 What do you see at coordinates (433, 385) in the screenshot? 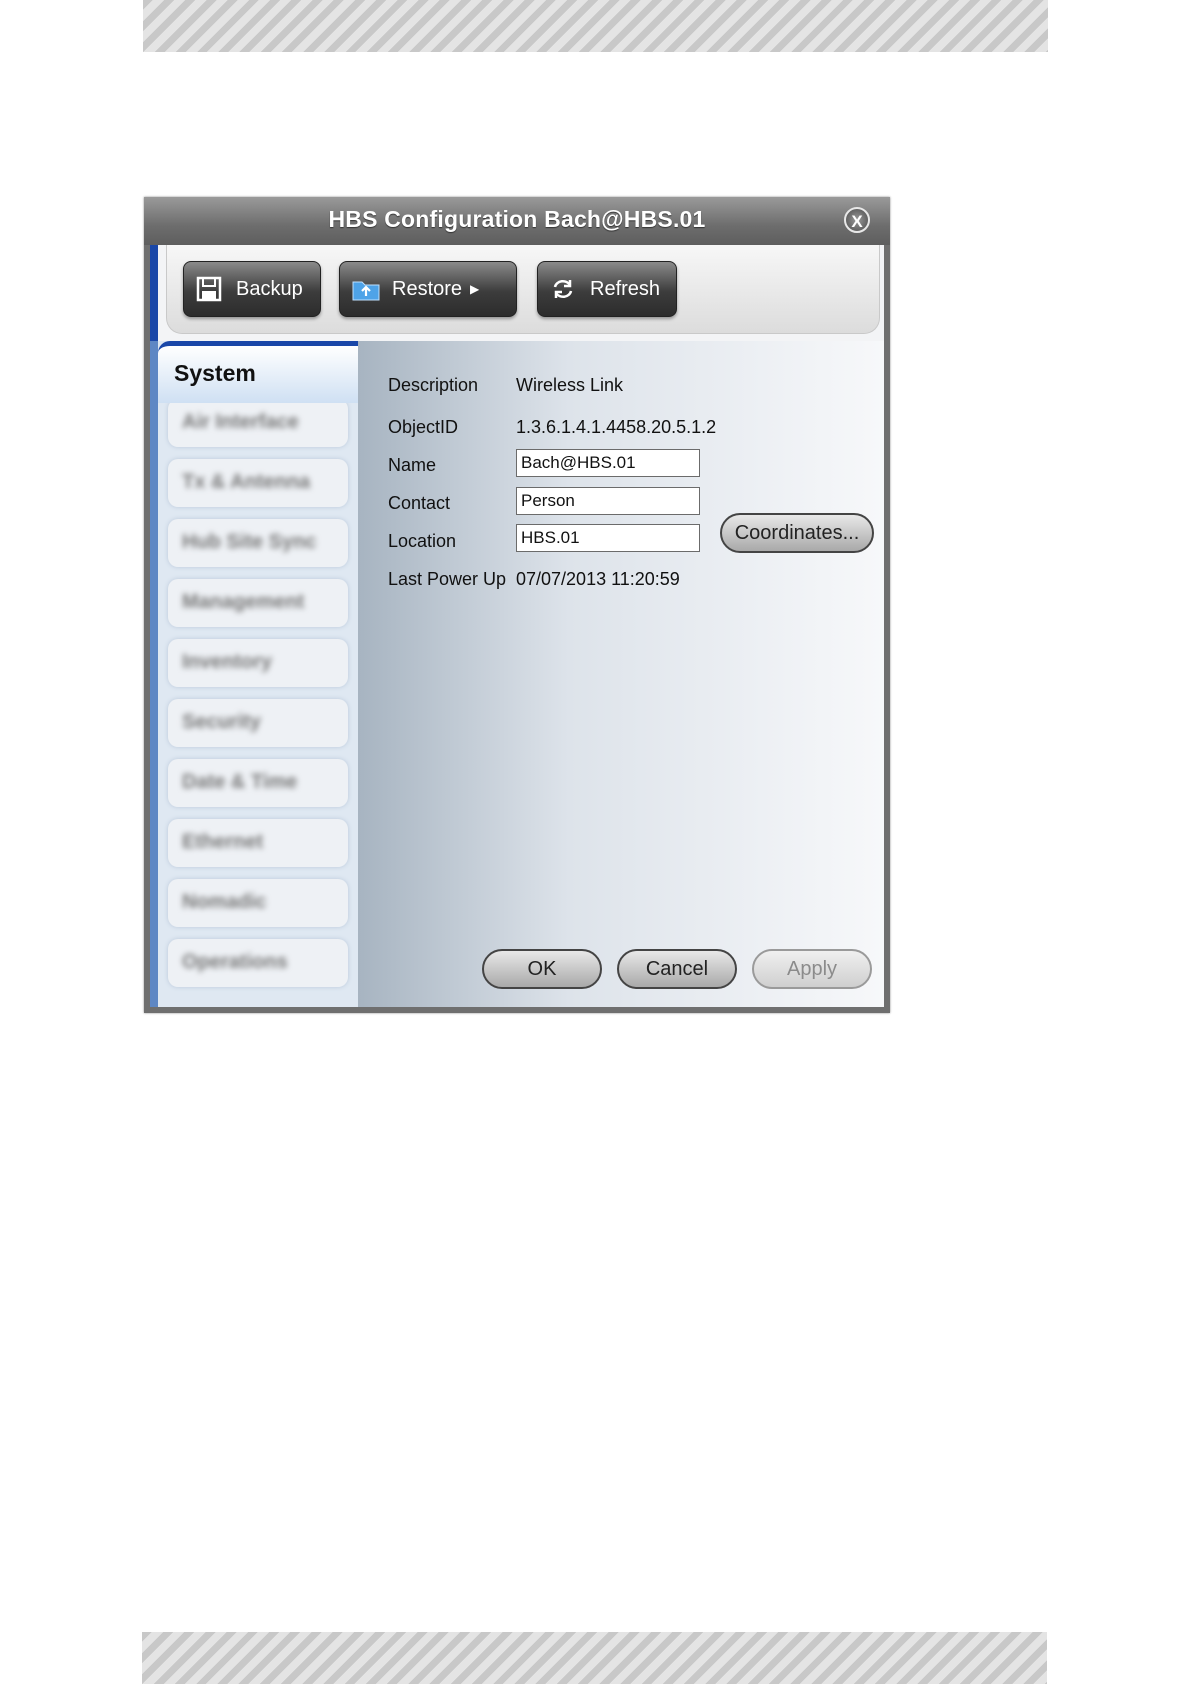
I see `description-label: Description` at bounding box center [433, 385].